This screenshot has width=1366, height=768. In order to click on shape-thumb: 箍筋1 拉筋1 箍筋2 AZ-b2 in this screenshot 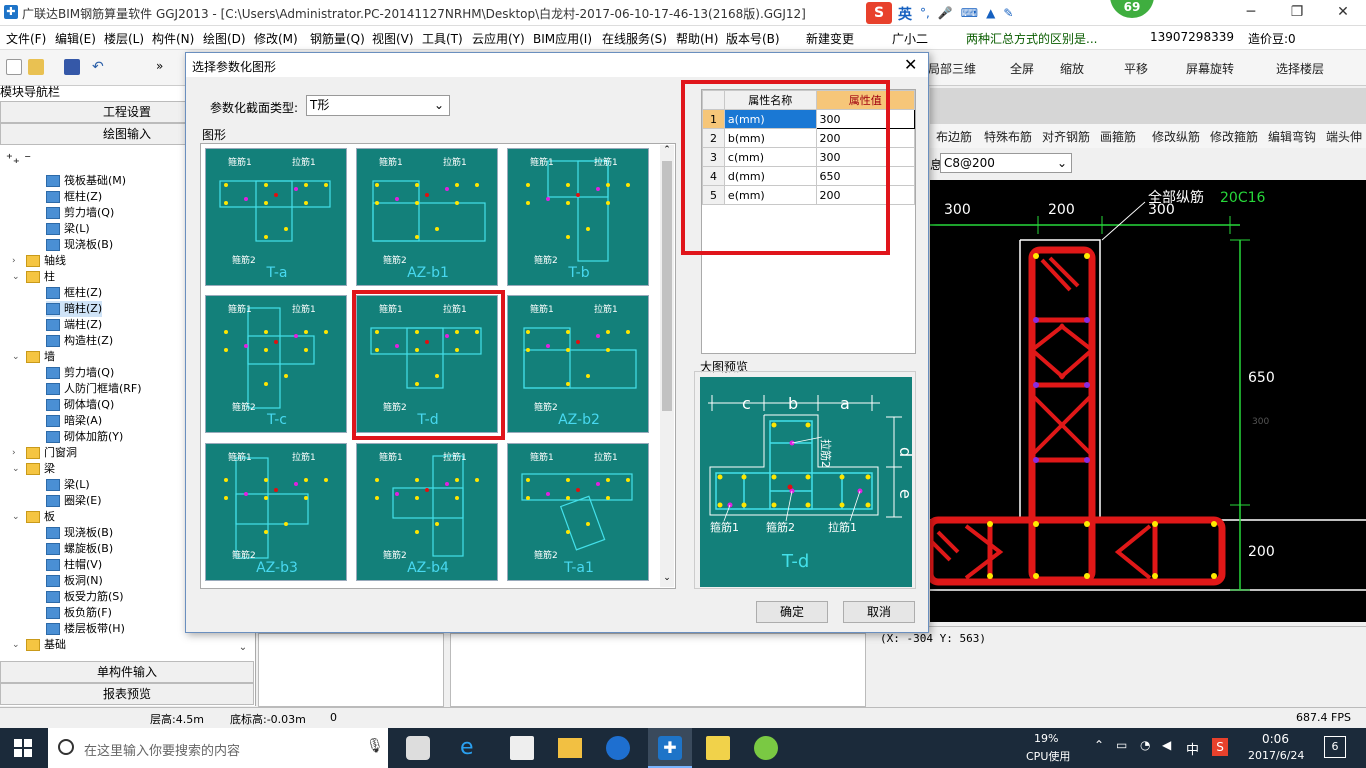, I will do `click(578, 364)`.